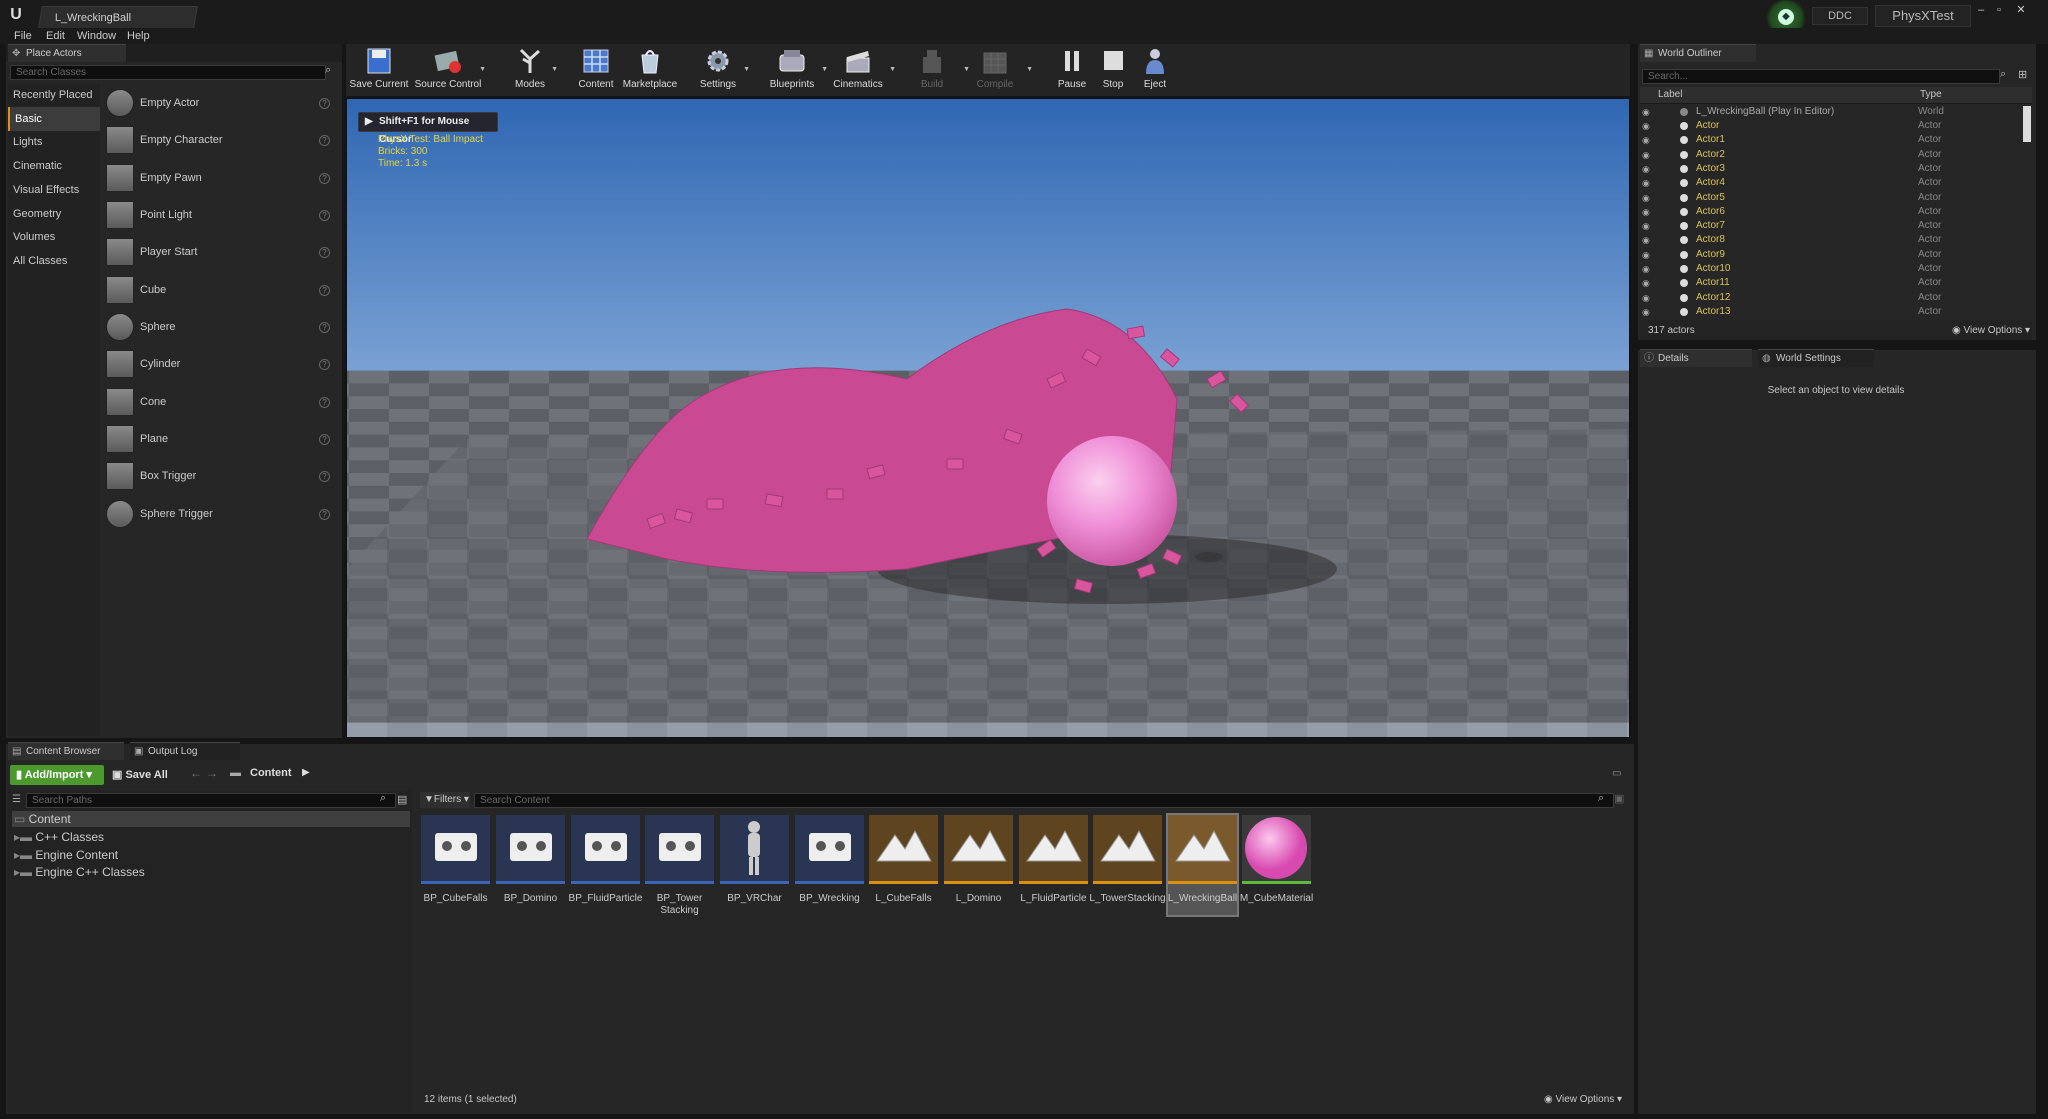  I want to click on maximize-icon: ▫, so click(1999, 10).